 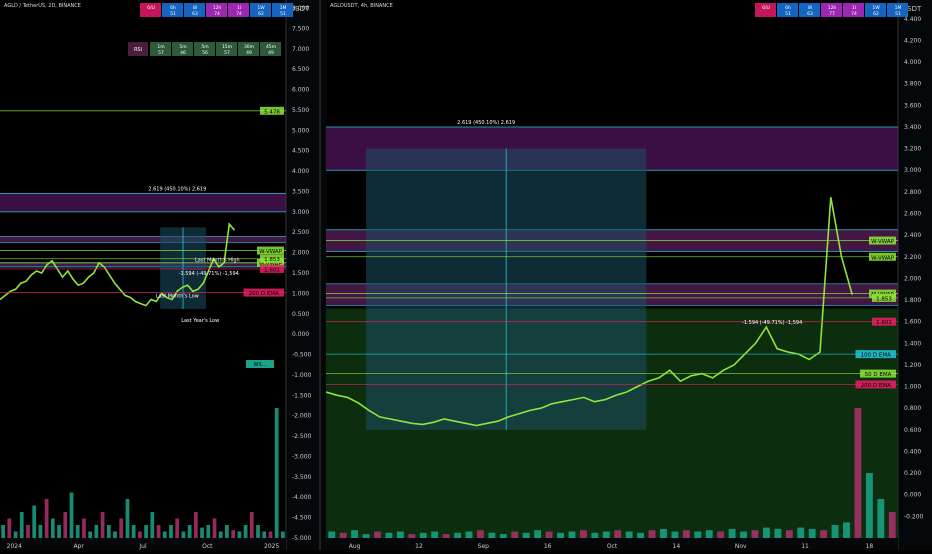 What do you see at coordinates (249, 47) in the screenshot?
I see `table-header: 30m` at bounding box center [249, 47].